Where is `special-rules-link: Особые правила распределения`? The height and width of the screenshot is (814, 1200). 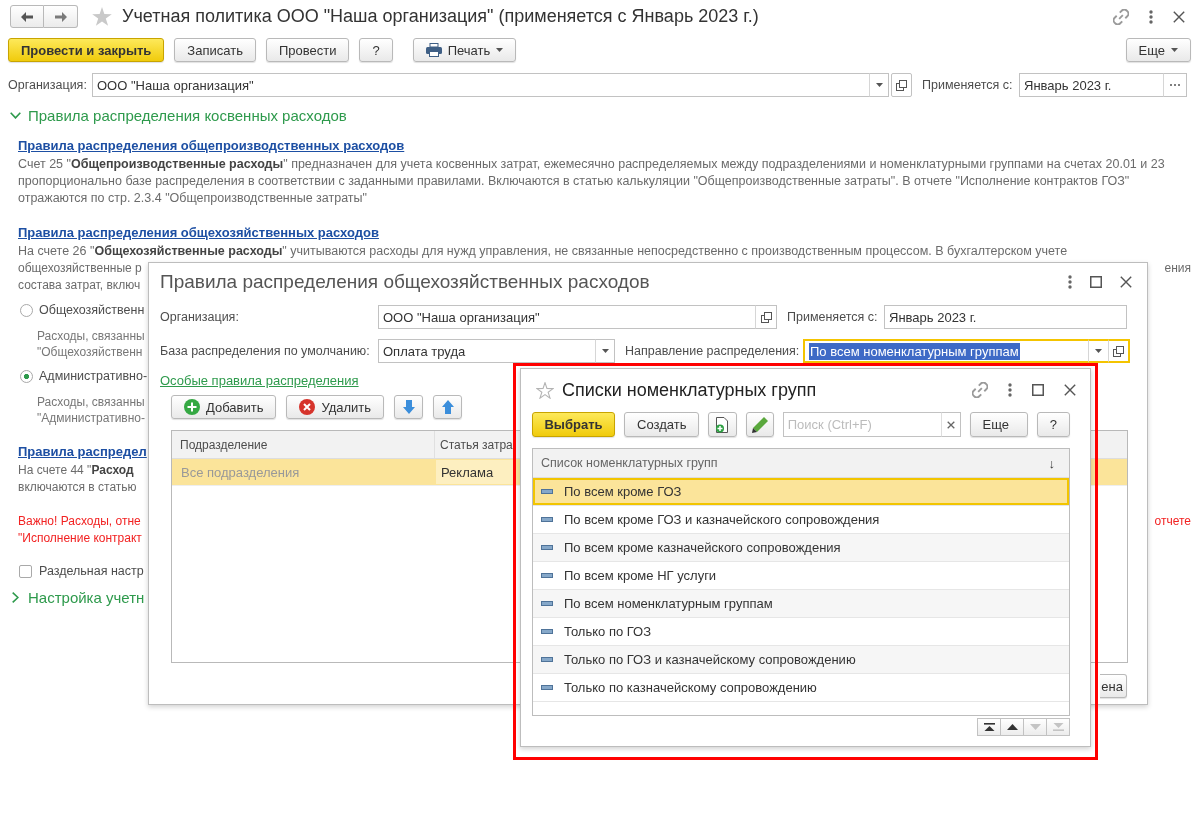
special-rules-link: Особые правила распределения is located at coordinates (259, 381).